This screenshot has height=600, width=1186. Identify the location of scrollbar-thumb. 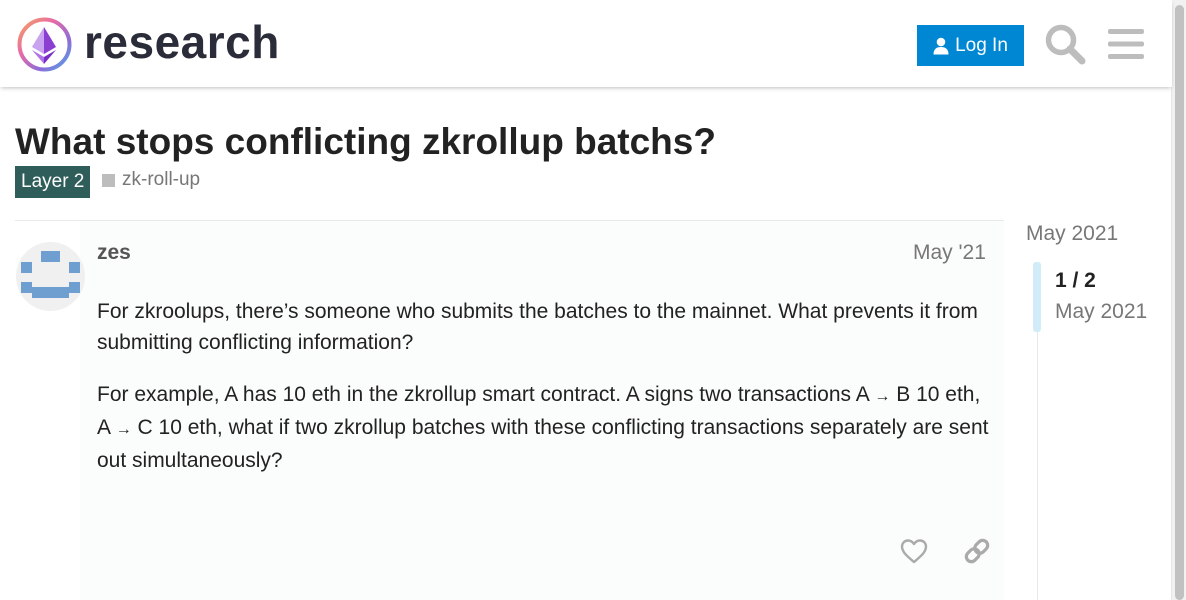
(1179, 302).